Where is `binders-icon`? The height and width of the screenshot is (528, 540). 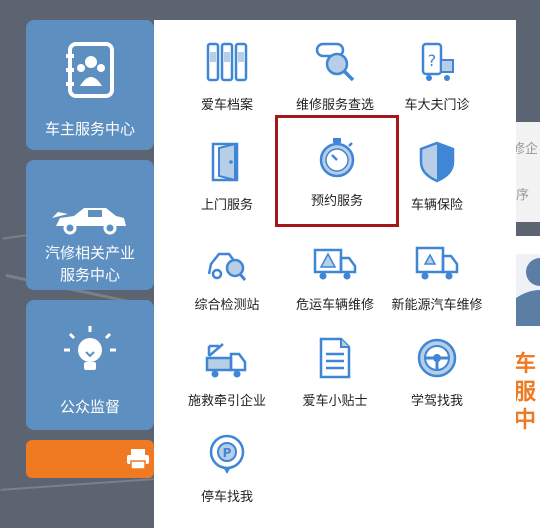
binders-icon is located at coordinates (227, 62).